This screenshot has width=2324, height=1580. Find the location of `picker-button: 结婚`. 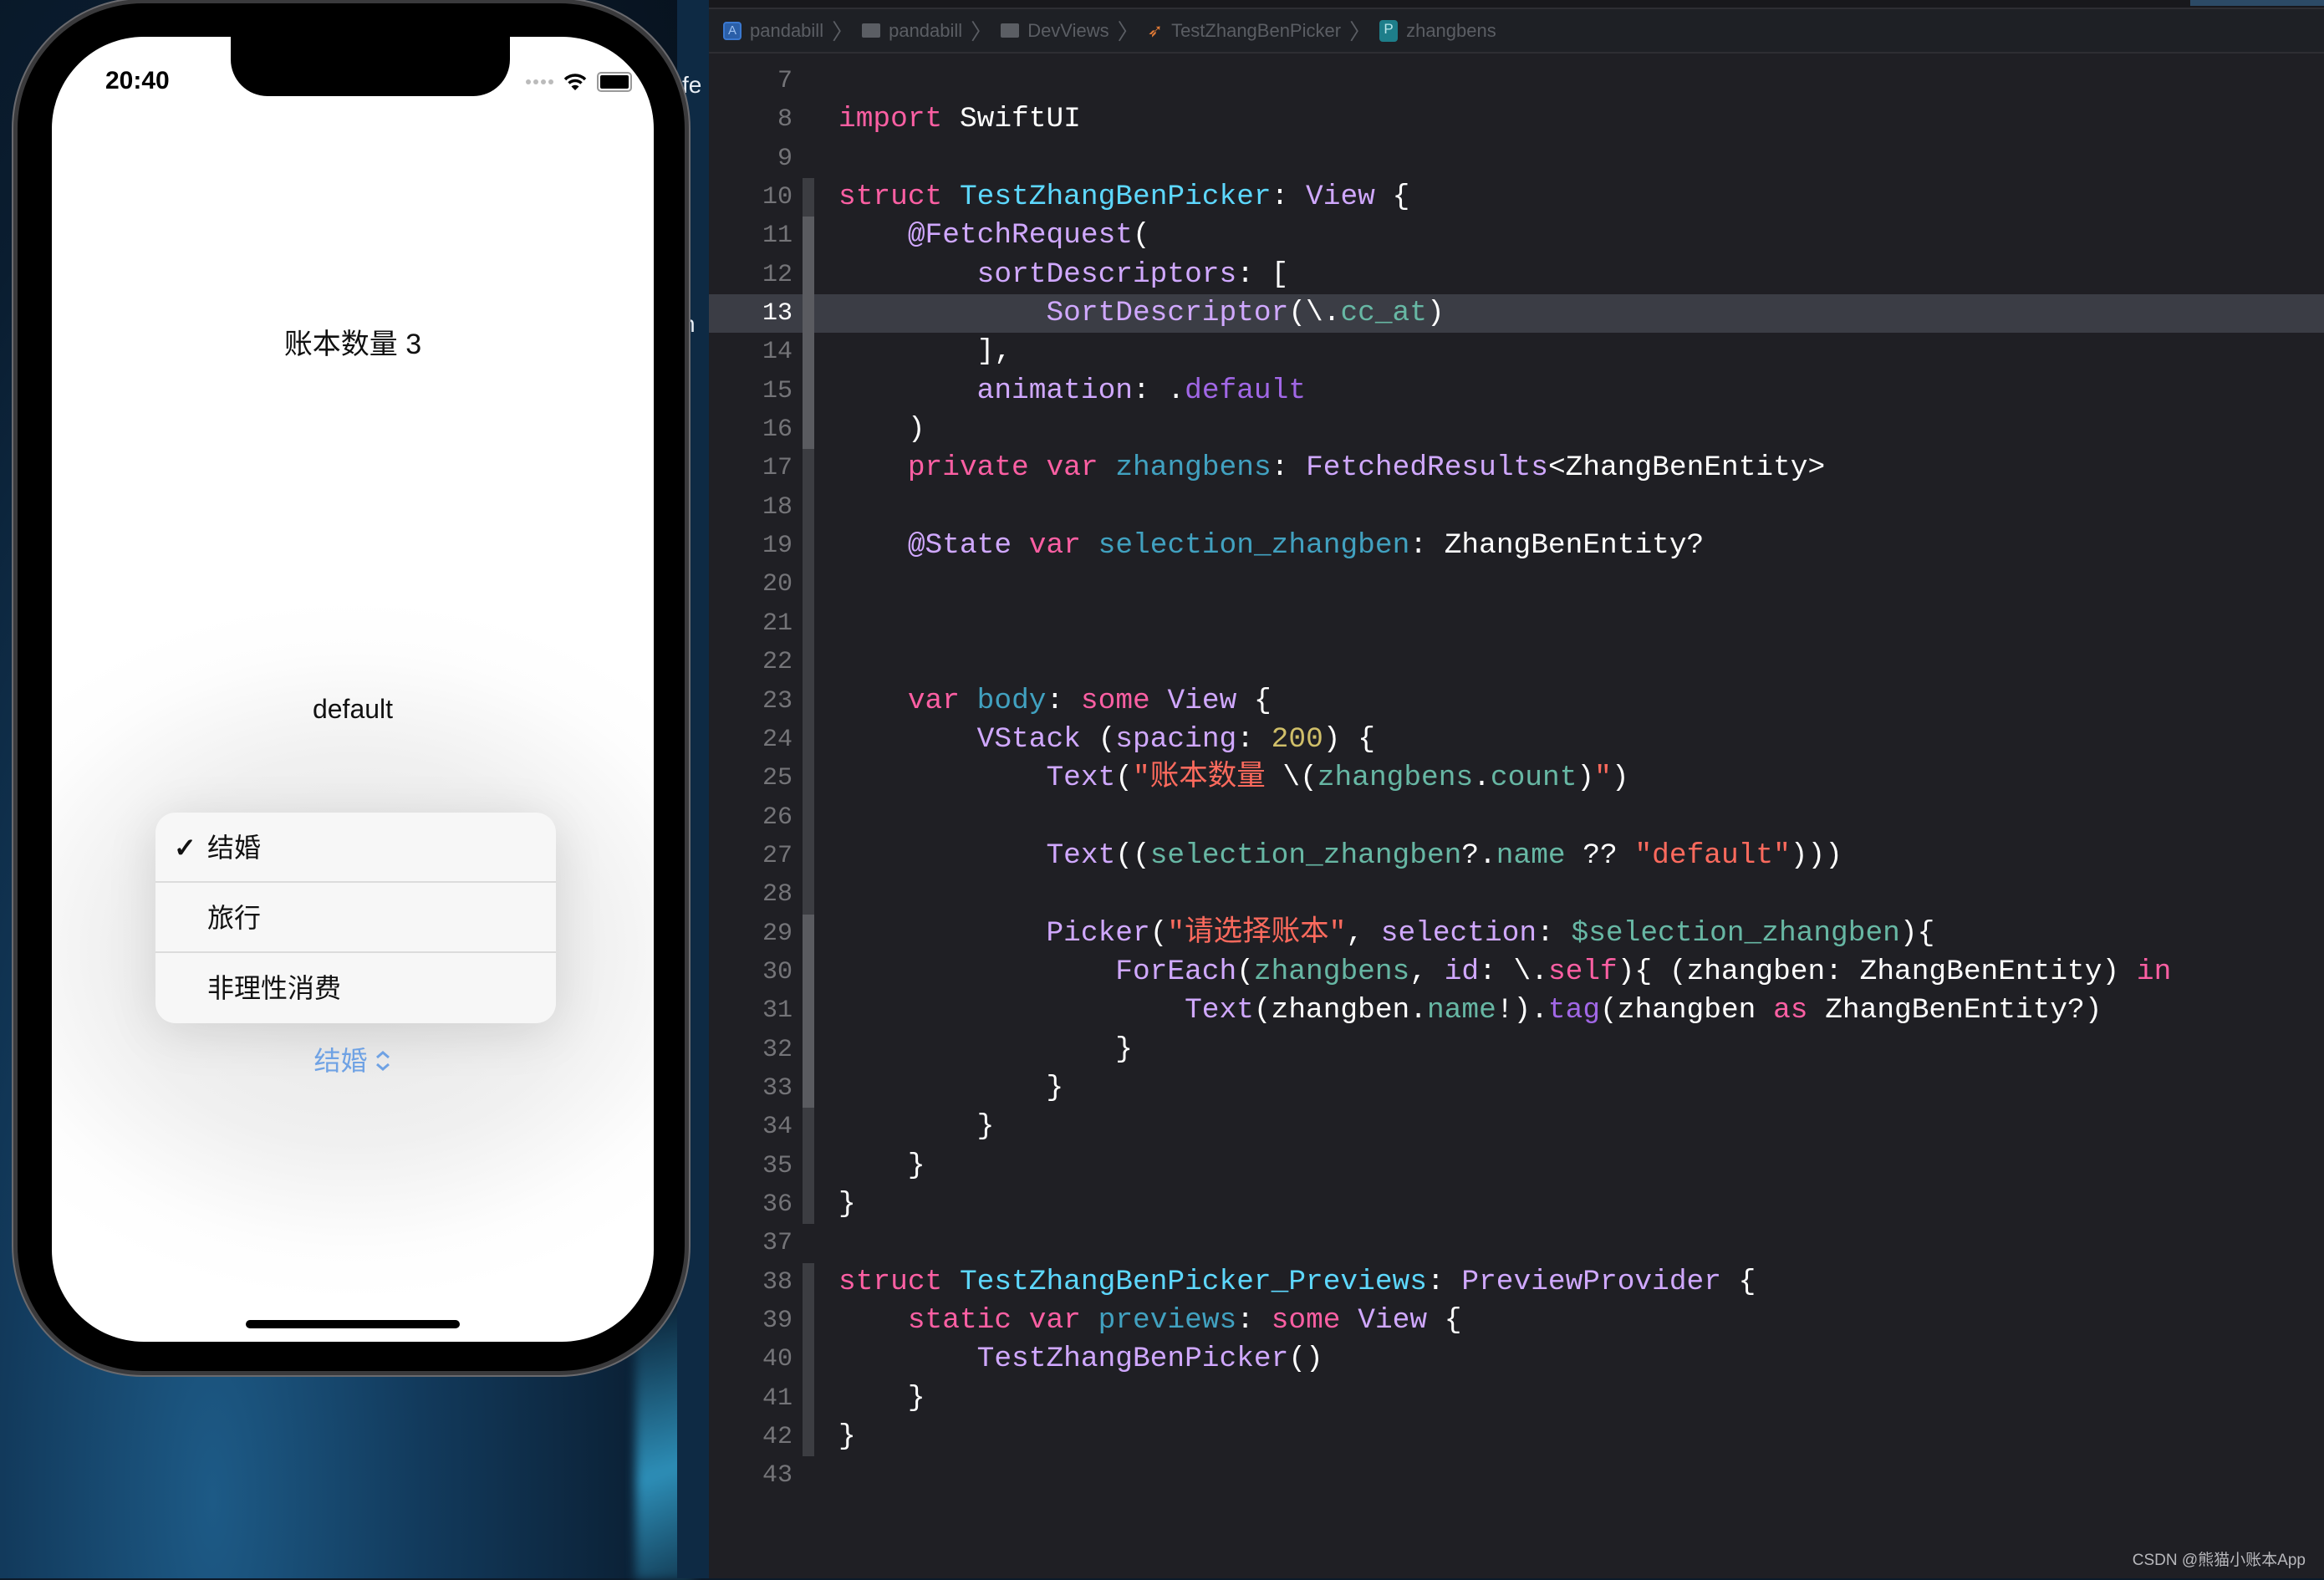

picker-button: 结婚 is located at coordinates (353, 1059).